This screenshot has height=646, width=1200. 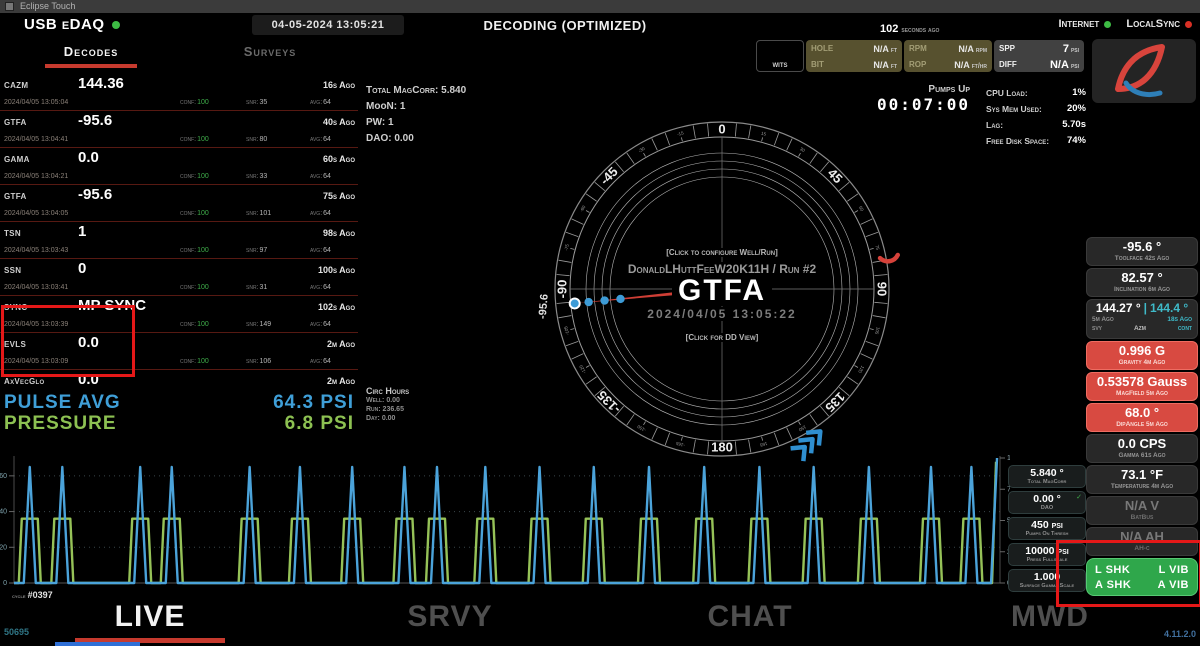 I want to click on setting-tile: 450 psi Pumps On Thresh, so click(x=1047, y=528).